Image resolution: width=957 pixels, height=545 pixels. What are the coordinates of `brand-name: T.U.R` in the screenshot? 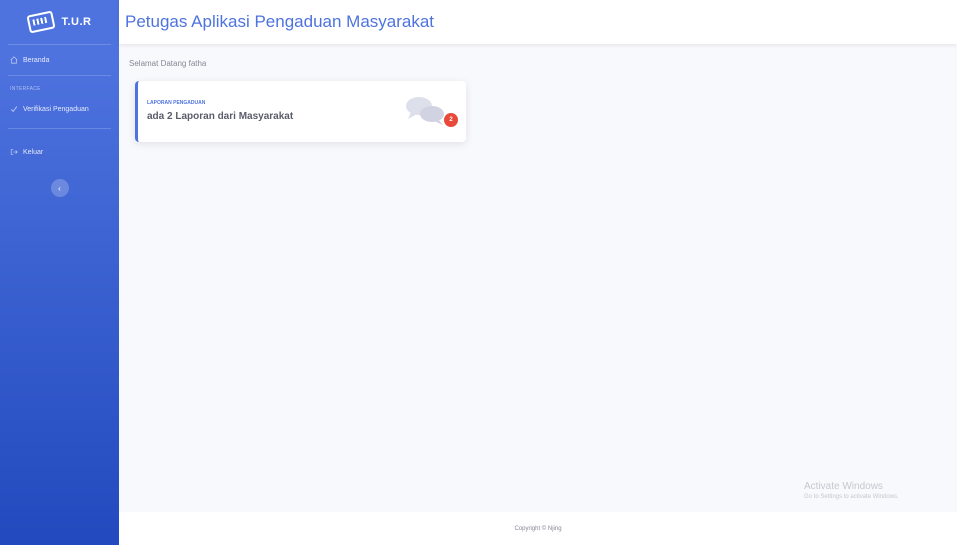 It's located at (76, 22).